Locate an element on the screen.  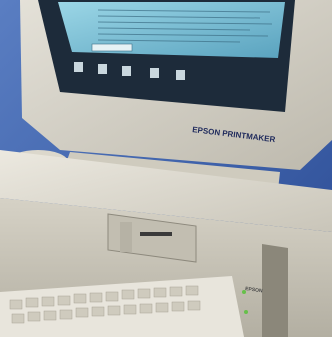
floppy-slot is located at coordinates (156, 234).